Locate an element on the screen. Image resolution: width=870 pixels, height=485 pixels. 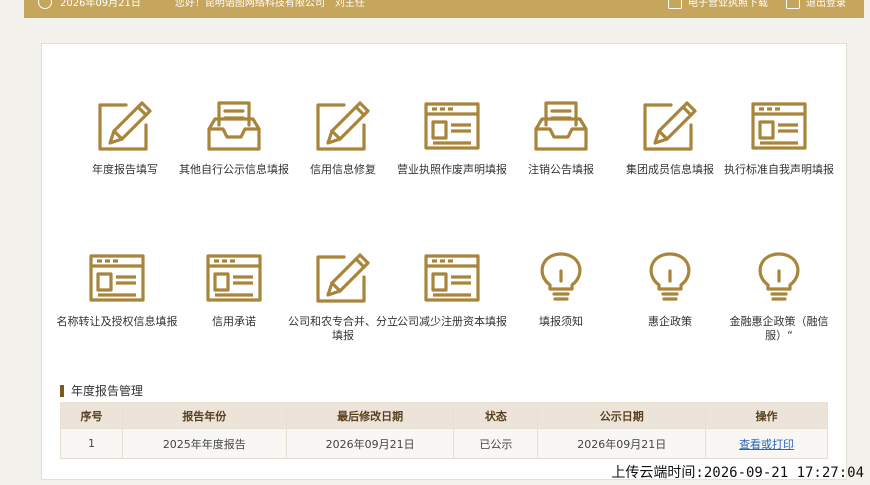
service-tile: 注销公告填报 is located at coordinates (561, 138).